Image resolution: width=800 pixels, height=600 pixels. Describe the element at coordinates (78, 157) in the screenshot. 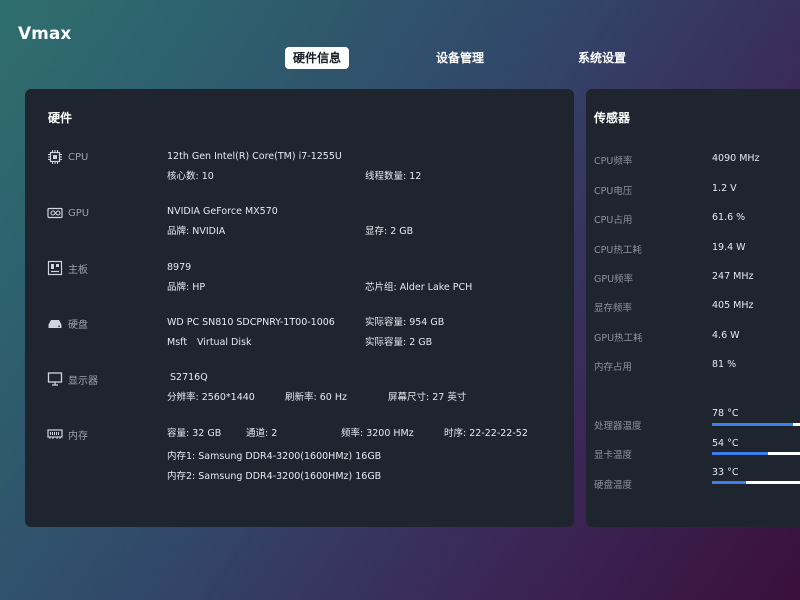

I see `cpu-label: CPU` at that location.